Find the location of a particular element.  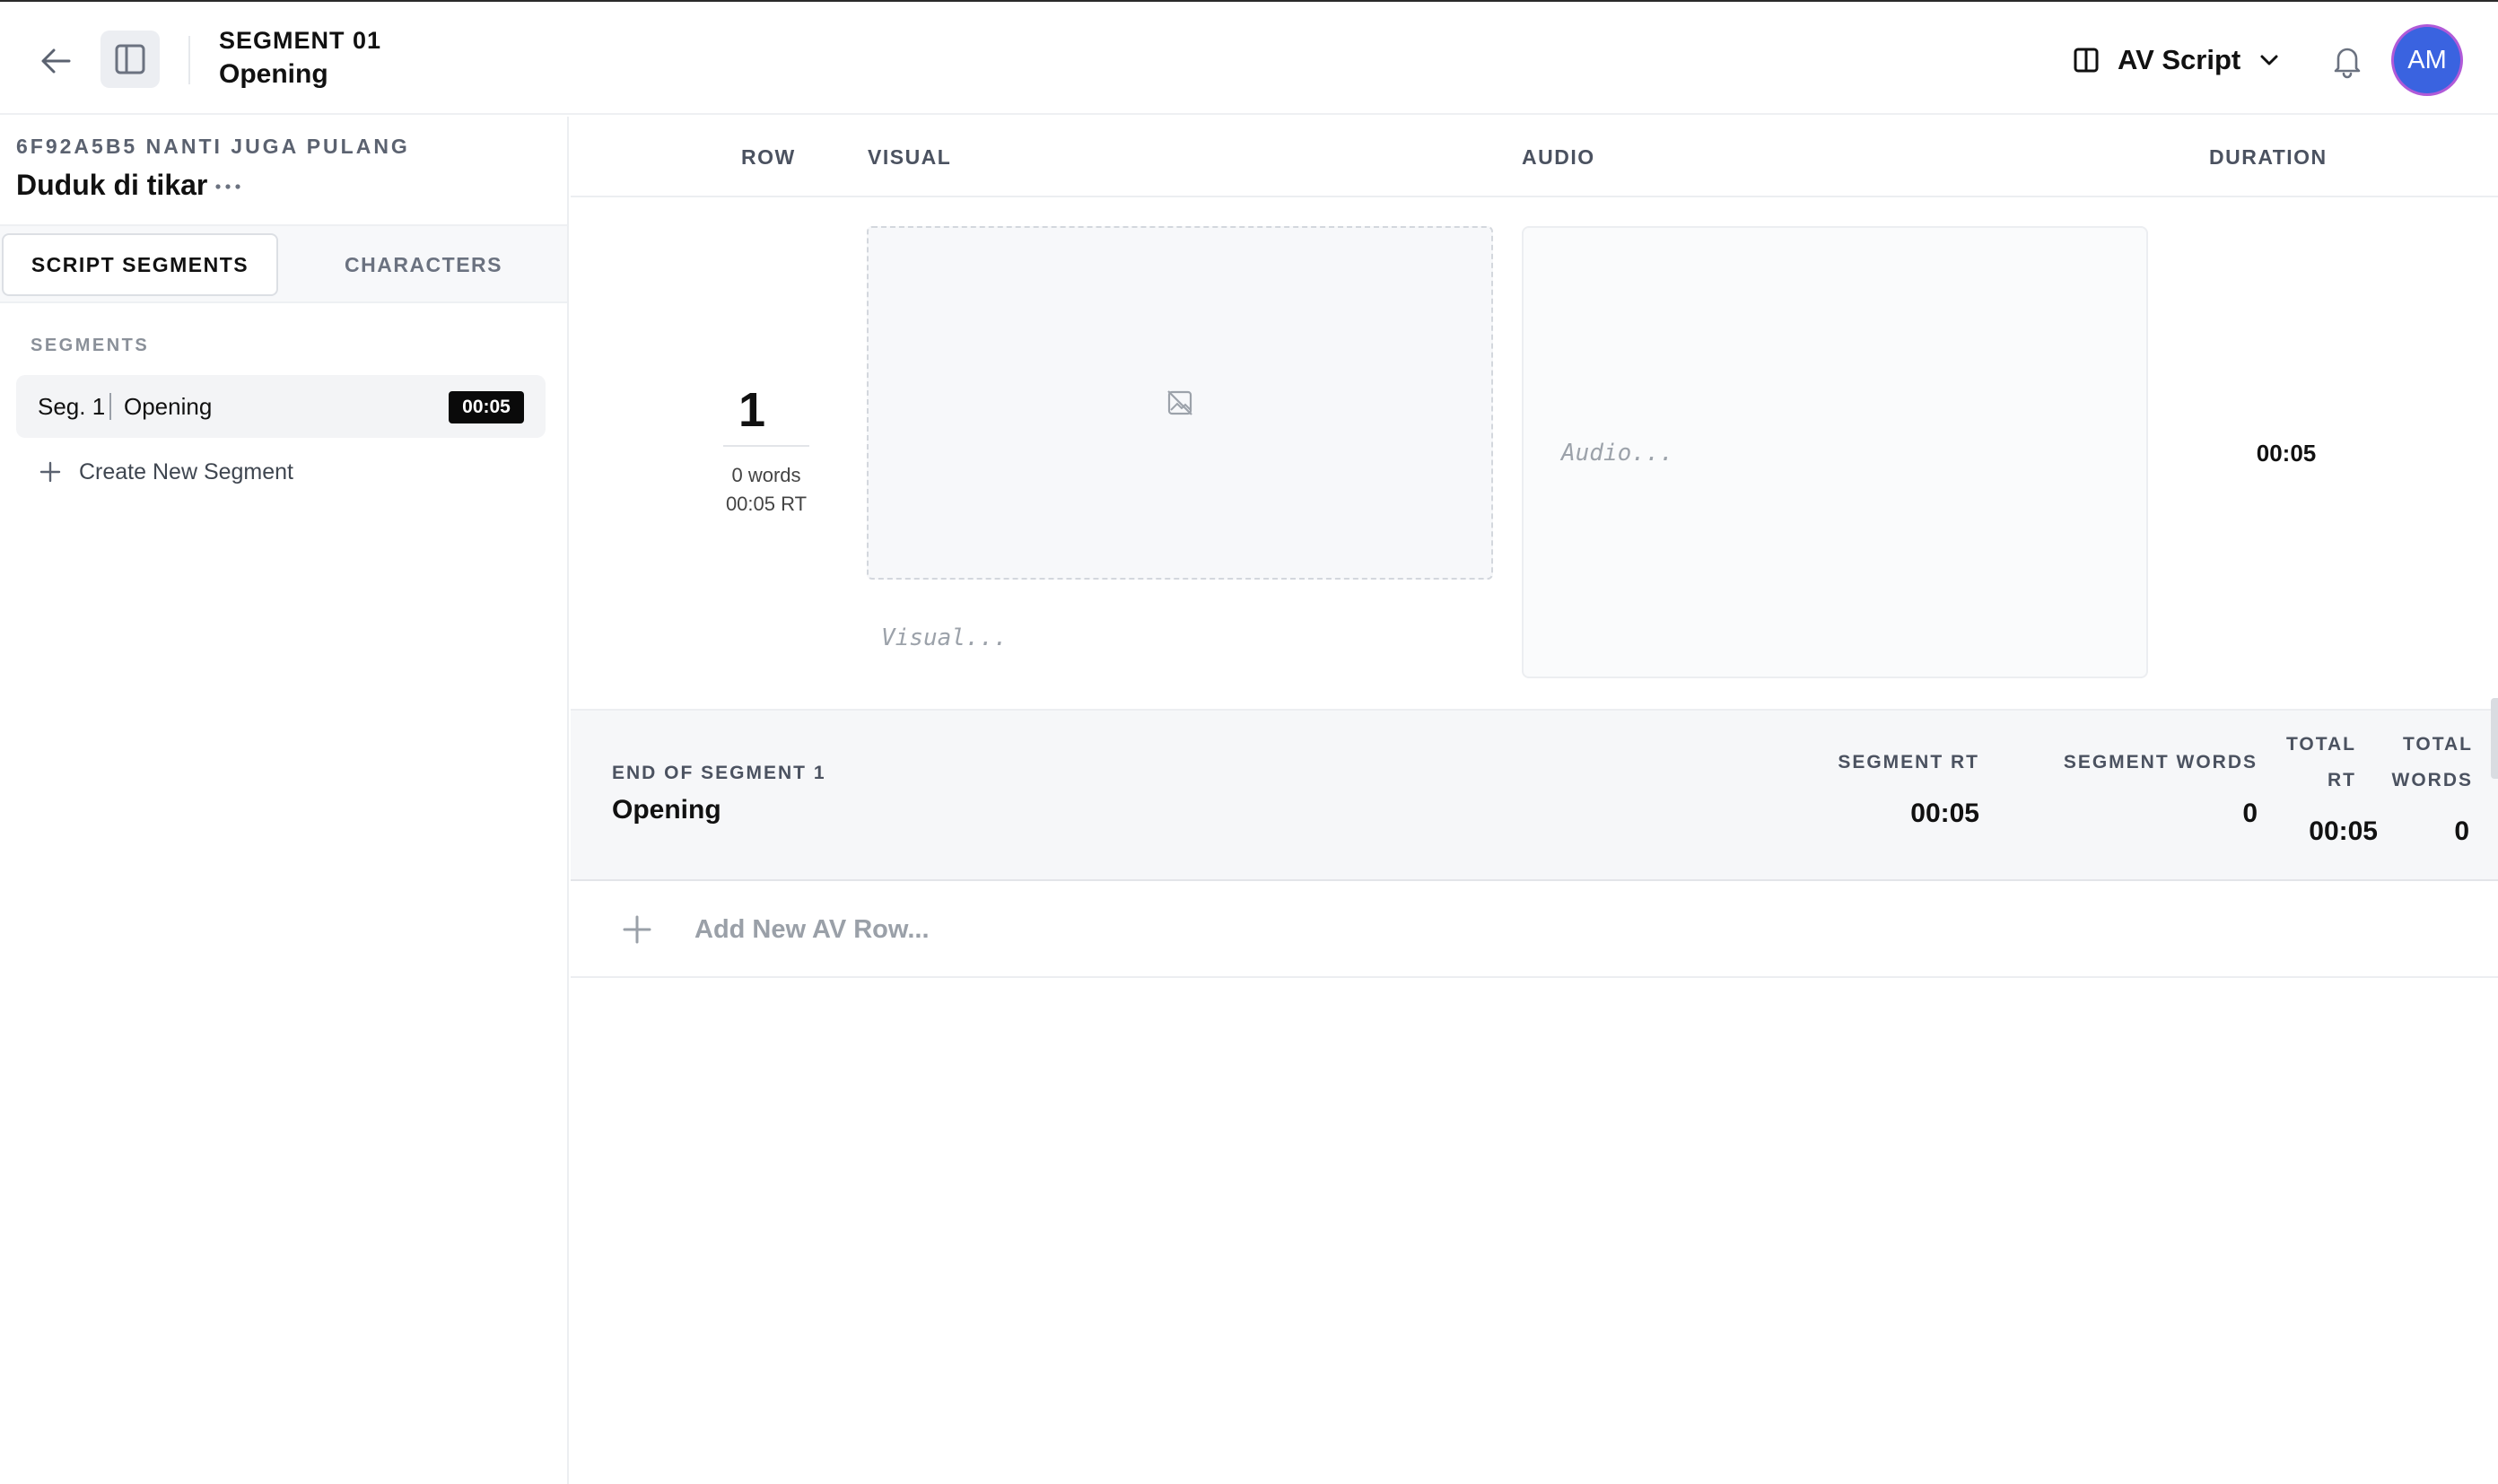

back-button is located at coordinates (55, 61).